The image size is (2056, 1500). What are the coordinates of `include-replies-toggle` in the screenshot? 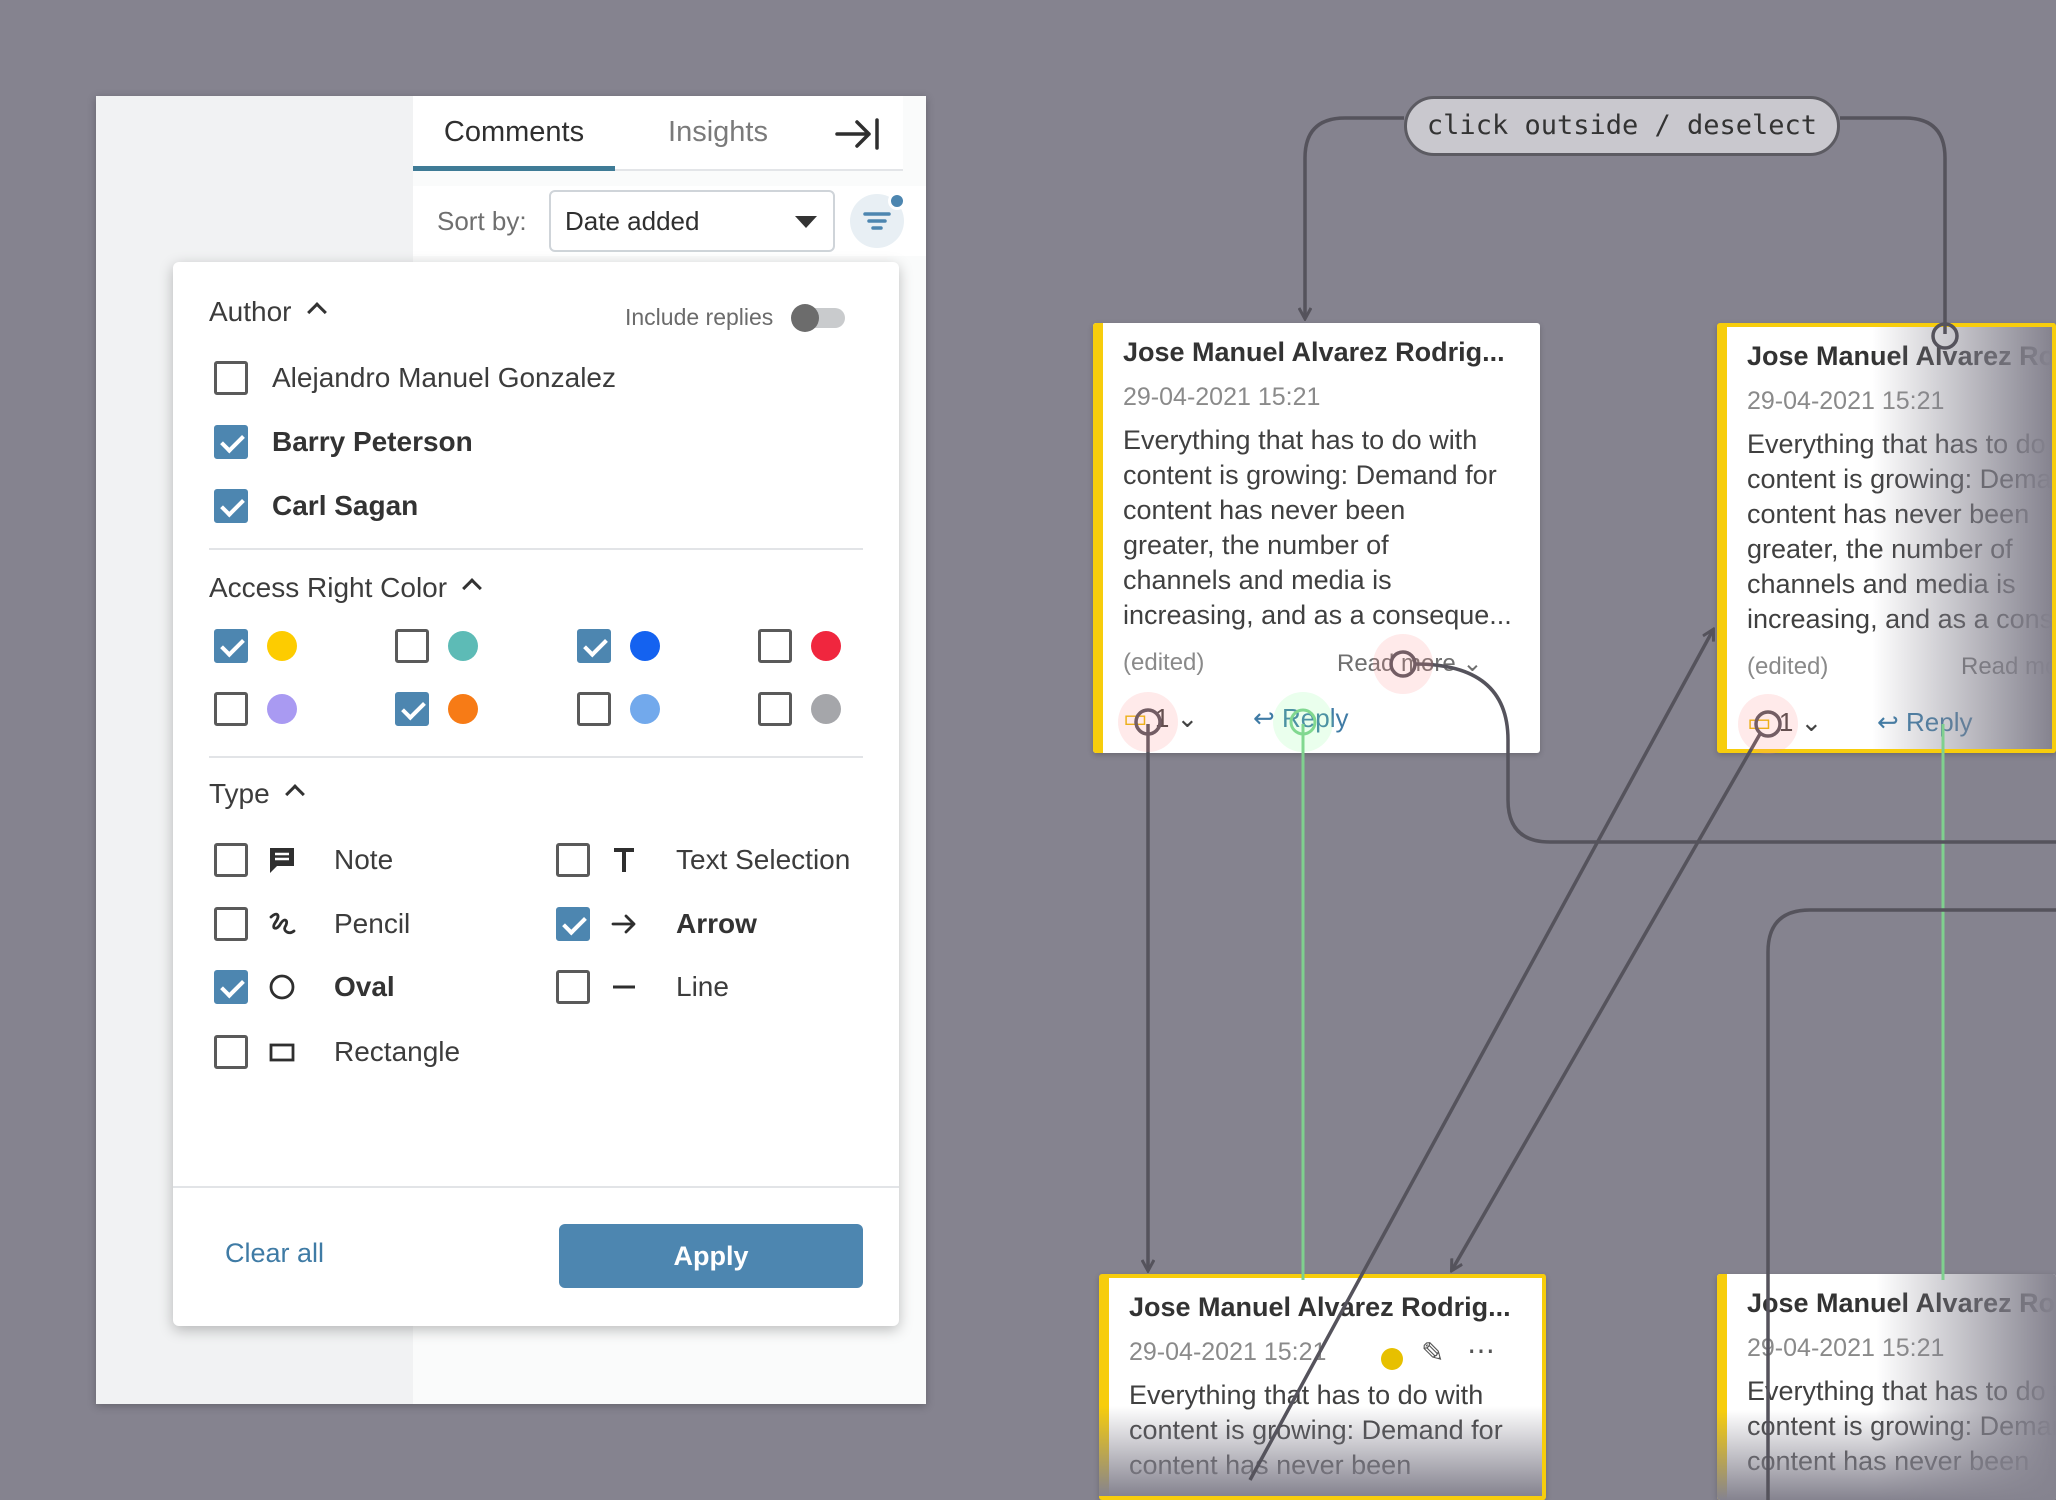 It's located at (818, 318).